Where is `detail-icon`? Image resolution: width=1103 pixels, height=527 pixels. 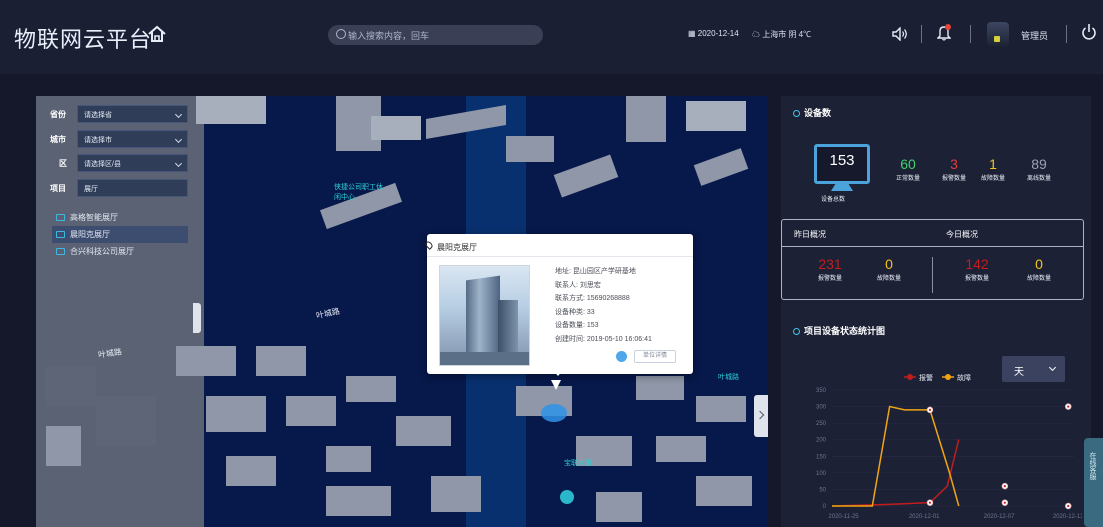
detail-icon is located at coordinates (621, 356).